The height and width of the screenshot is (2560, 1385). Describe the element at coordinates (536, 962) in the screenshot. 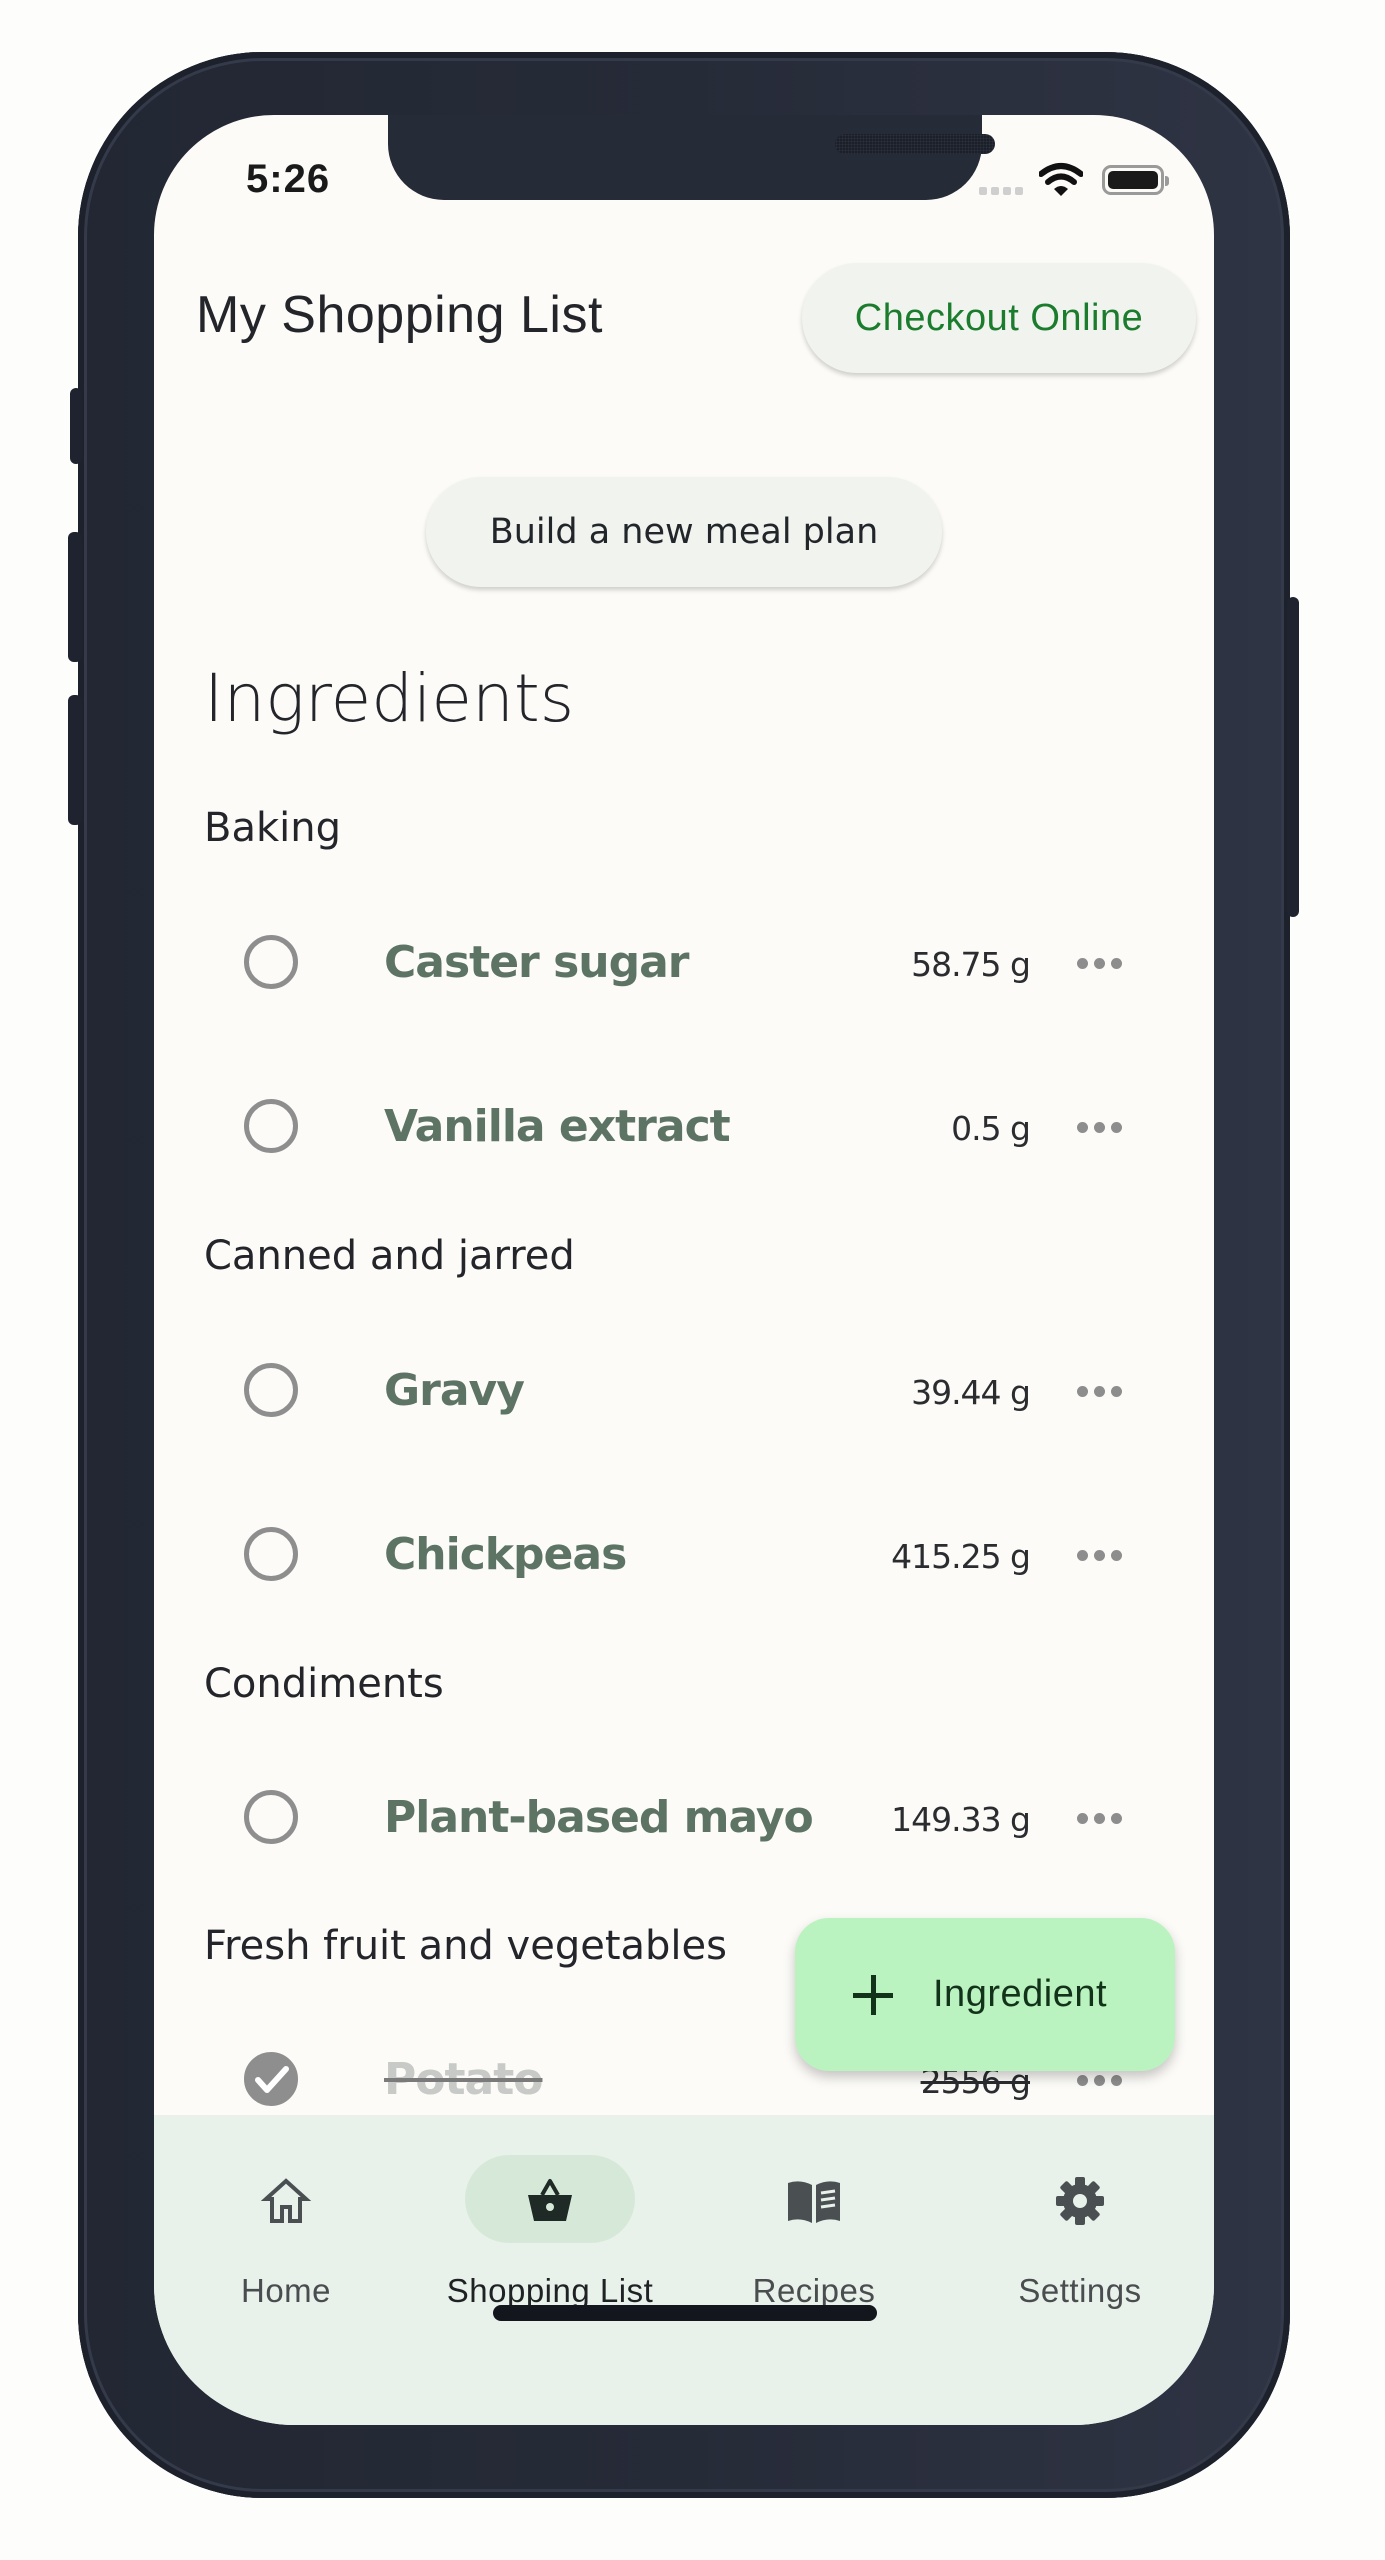

I see `item-name: Caster sugar` at that location.